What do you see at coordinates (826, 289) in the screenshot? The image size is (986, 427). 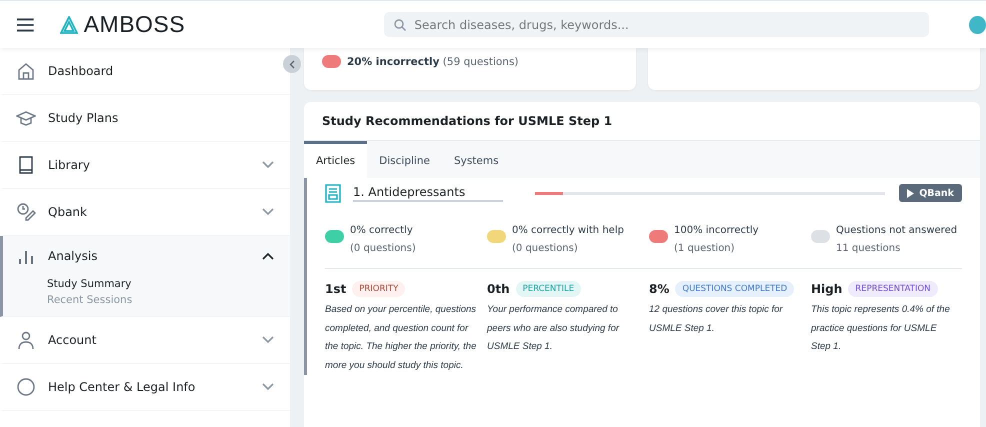 I see `stat-value: High` at bounding box center [826, 289].